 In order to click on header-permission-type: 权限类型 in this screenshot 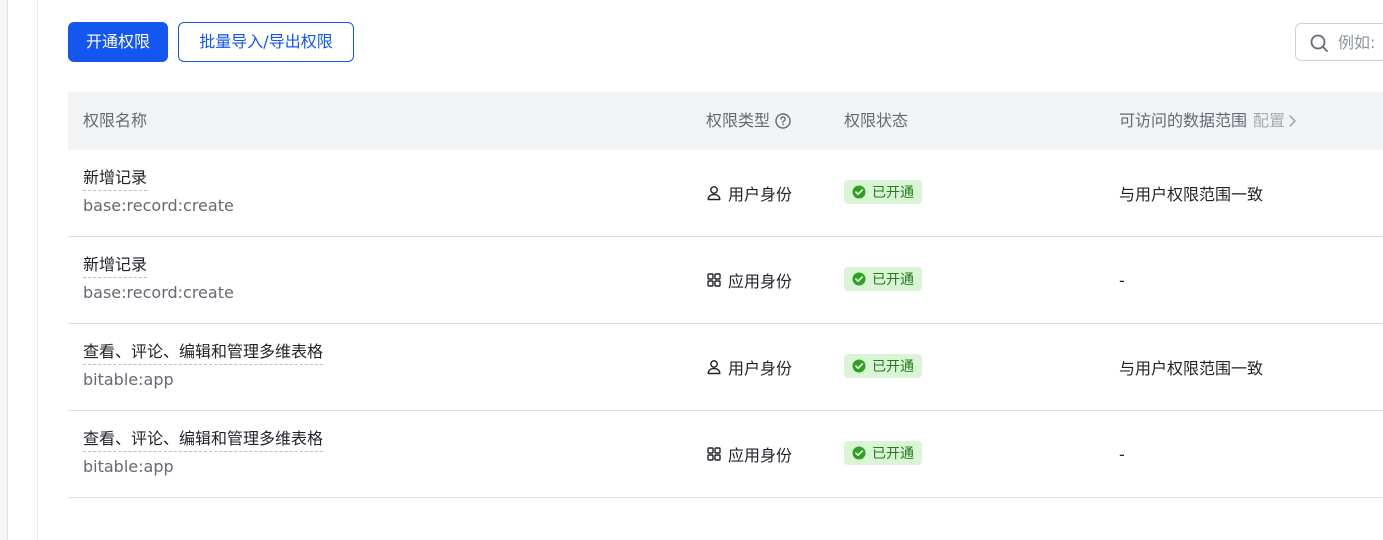, I will do `click(749, 121)`.